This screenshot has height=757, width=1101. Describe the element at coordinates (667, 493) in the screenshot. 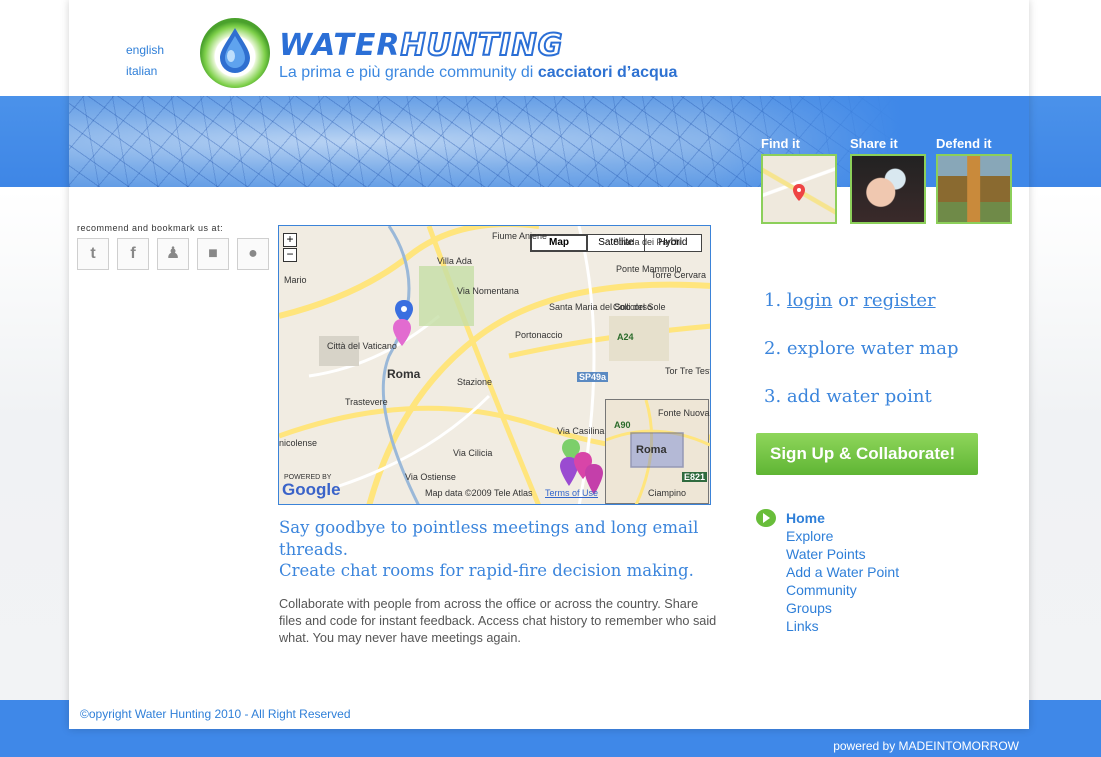

I see `inset-label: Ciampino` at that location.